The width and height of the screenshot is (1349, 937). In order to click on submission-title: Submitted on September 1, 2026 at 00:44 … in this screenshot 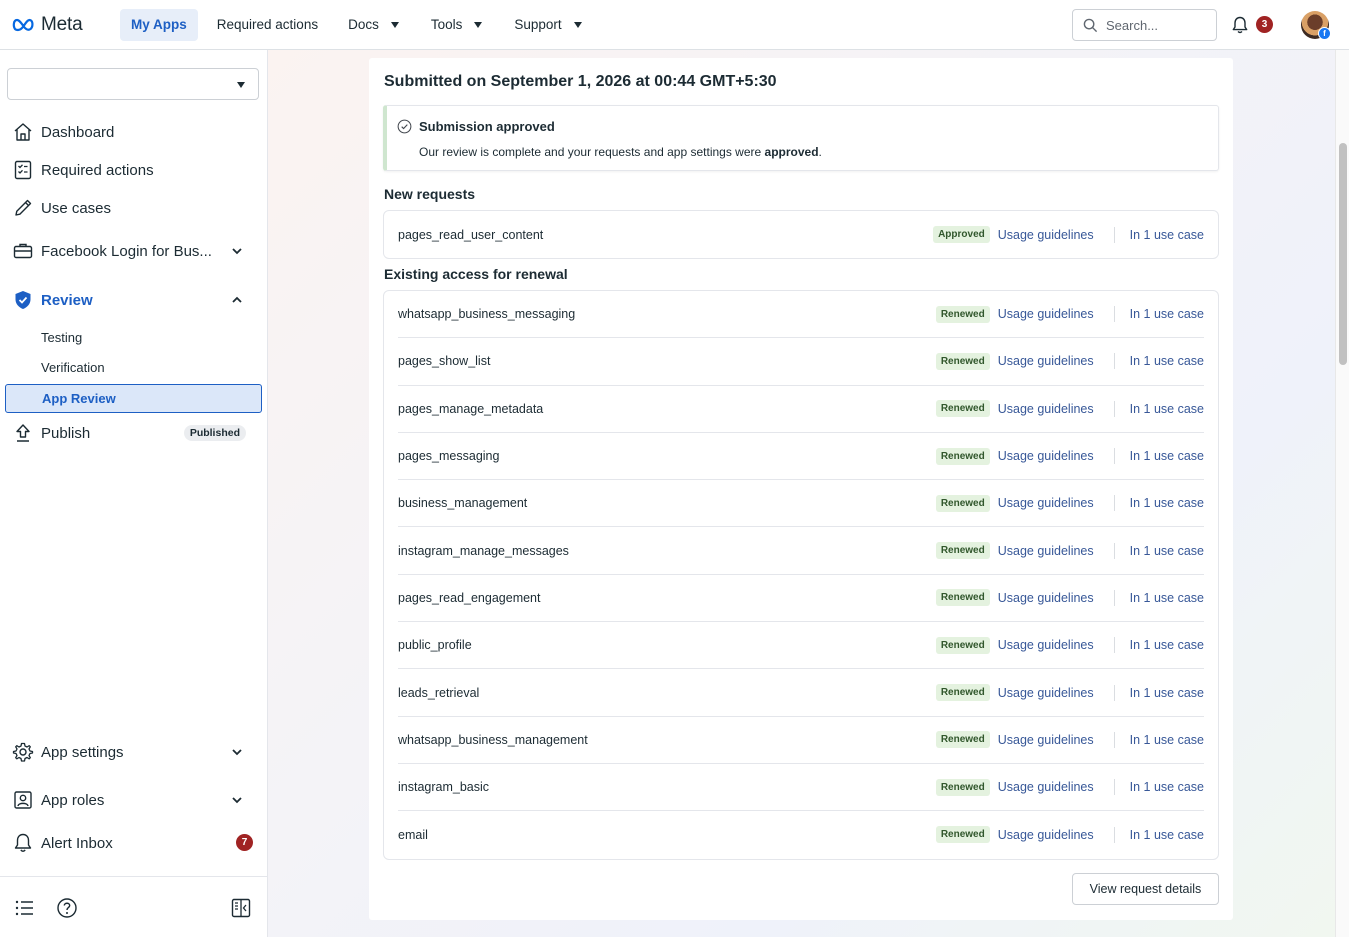, I will do `click(580, 81)`.